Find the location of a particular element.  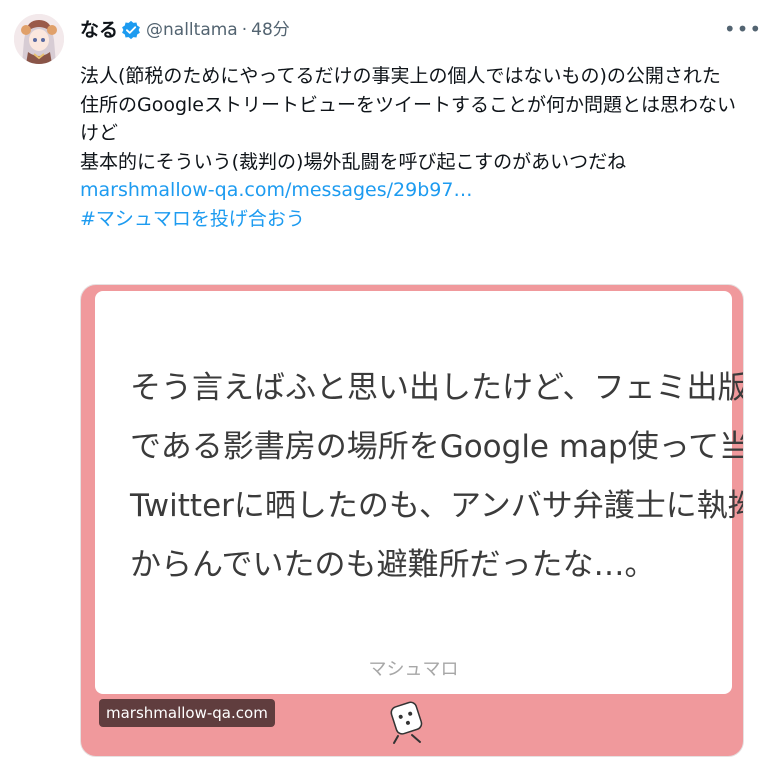

card-message-line: そう言えばふと思い出したけど、フェミ出版社 is located at coordinates (437, 388).